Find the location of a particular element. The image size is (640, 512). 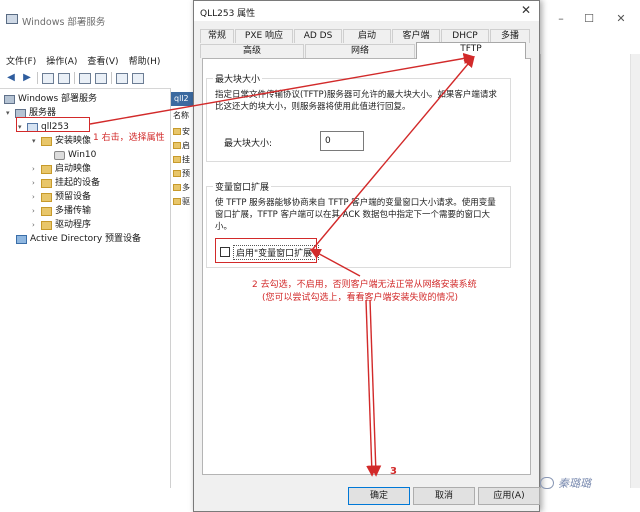

tree-item-ad-prestaged: Active Directory 预置设备 is located at coordinates (78, 239).